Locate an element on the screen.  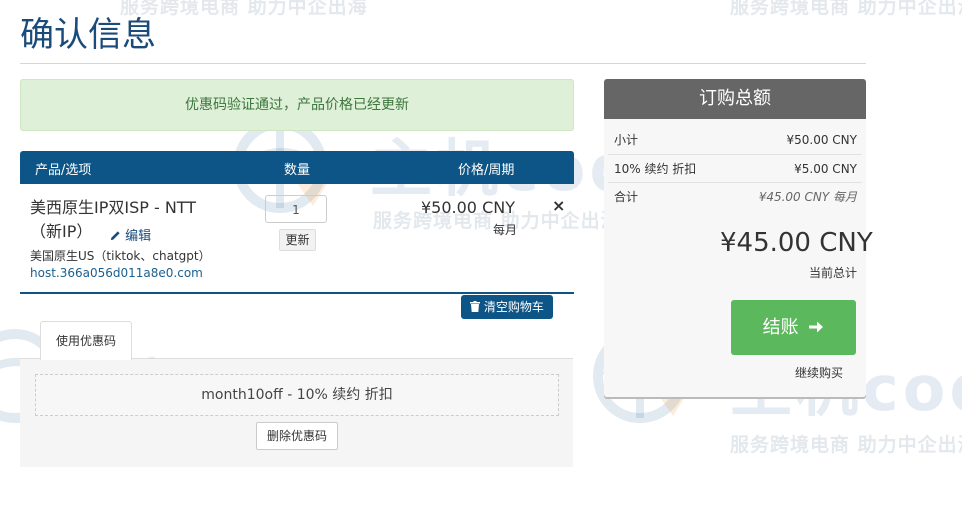
empty-cart-button: 清空购物车 is located at coordinates (507, 307).